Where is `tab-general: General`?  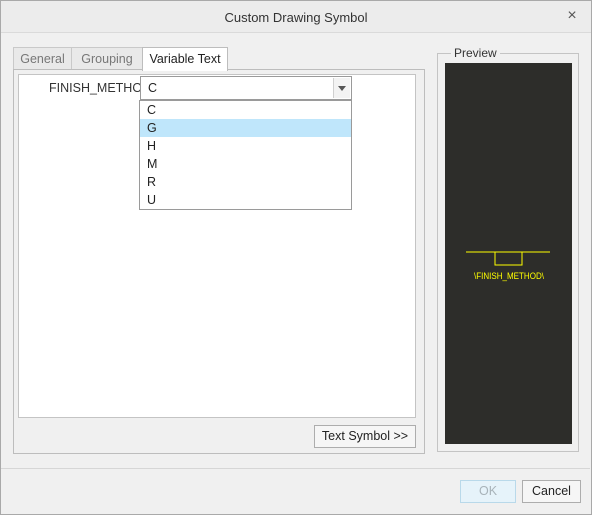 tab-general: General is located at coordinates (42, 58).